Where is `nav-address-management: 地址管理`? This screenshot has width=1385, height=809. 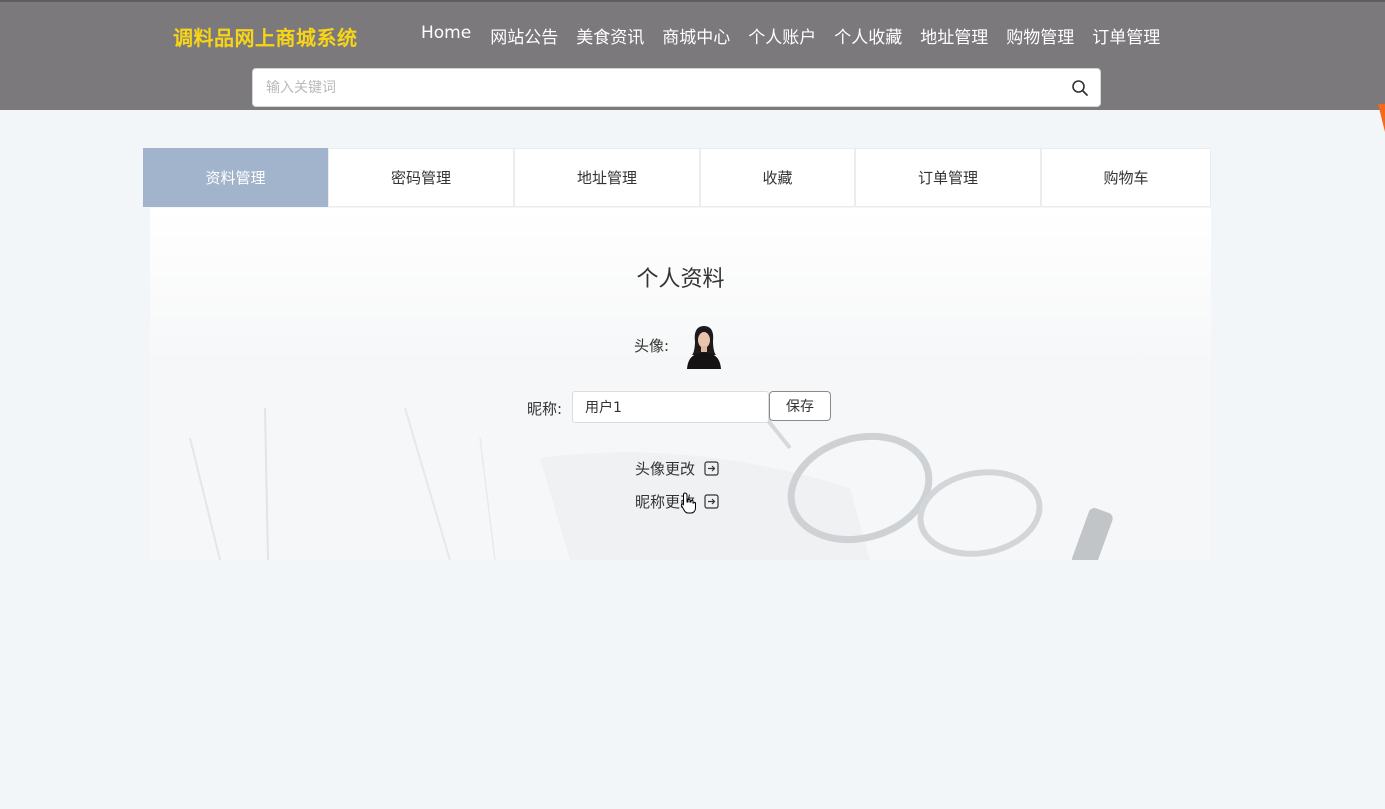 nav-address-management: 地址管理 is located at coordinates (954, 35).